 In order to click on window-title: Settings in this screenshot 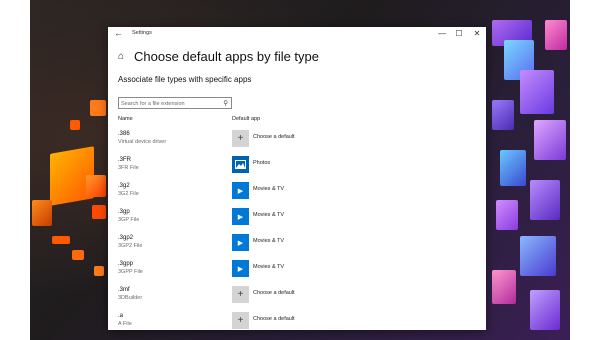, I will do `click(142, 33)`.